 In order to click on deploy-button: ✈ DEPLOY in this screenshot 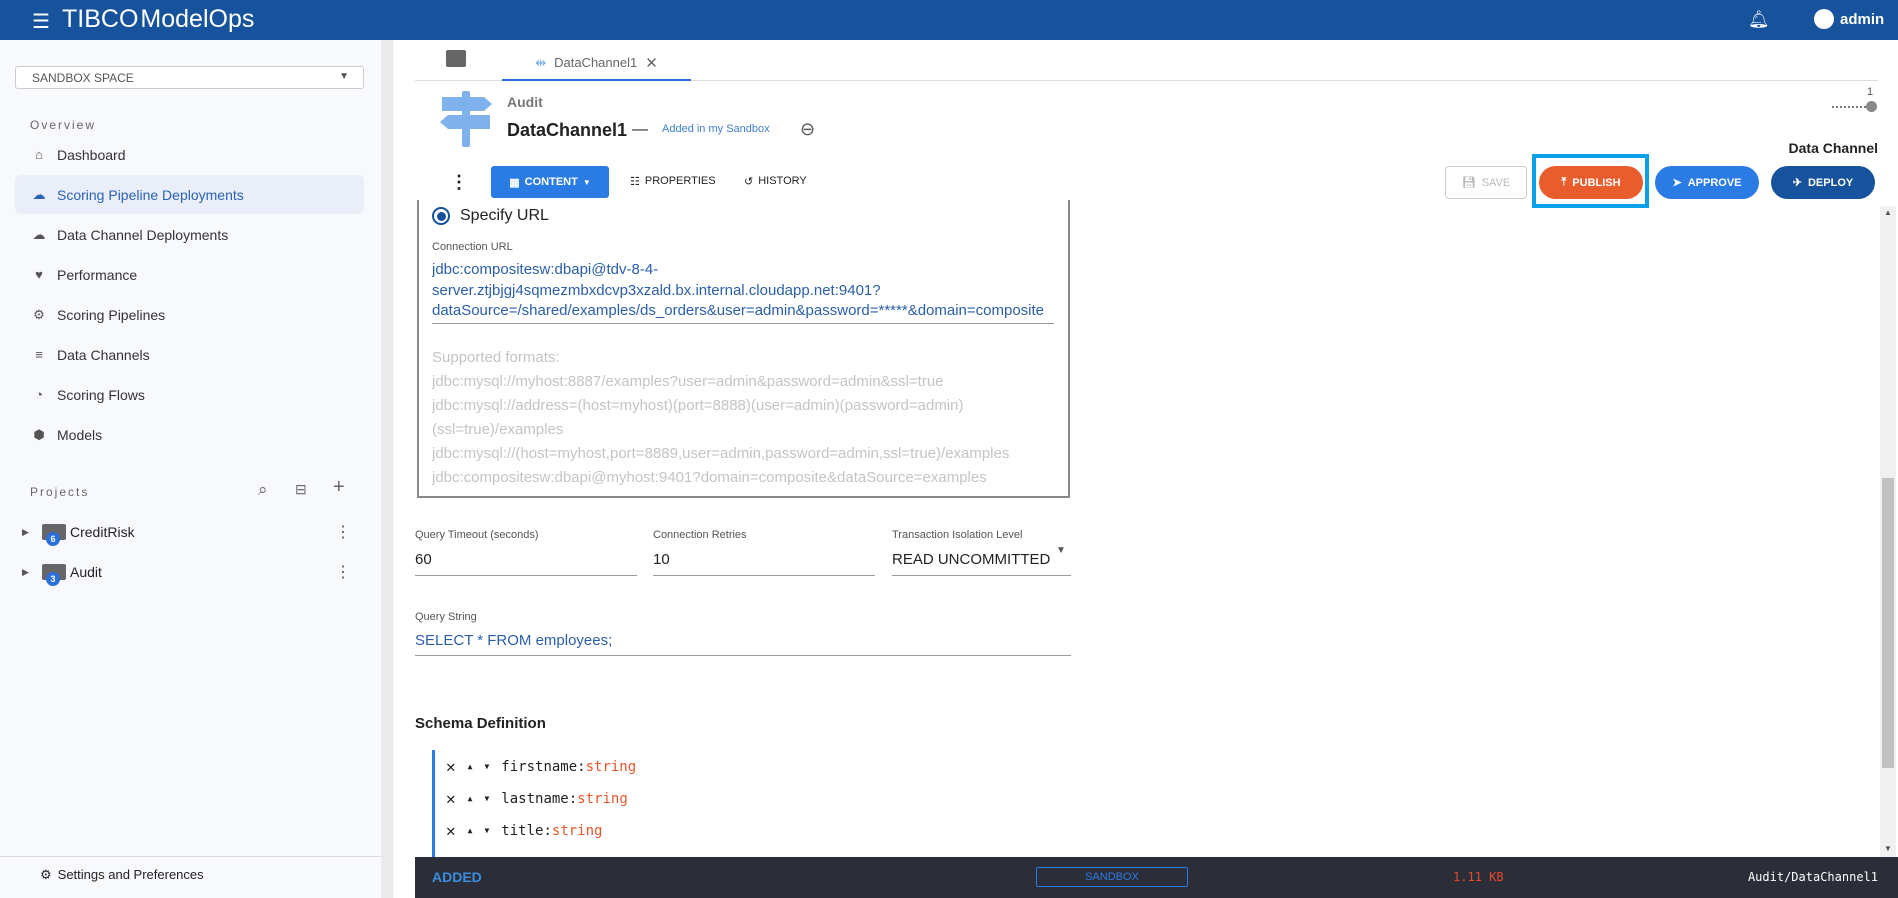, I will do `click(1823, 182)`.